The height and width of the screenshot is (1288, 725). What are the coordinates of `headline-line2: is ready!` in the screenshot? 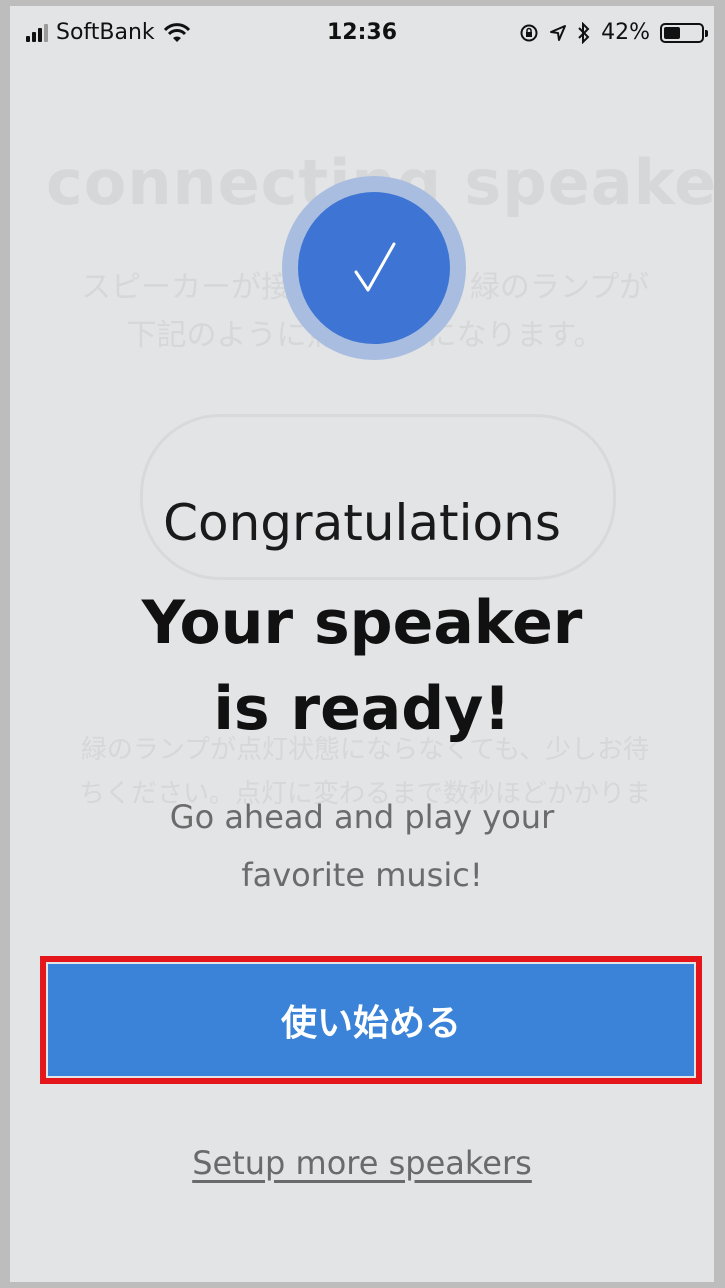 It's located at (362, 709).